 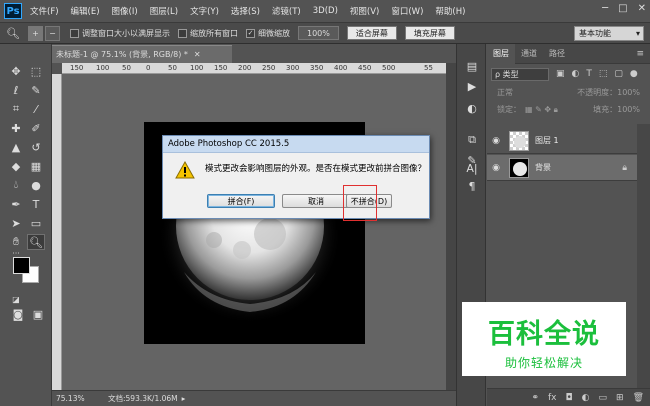 What do you see at coordinates (16, 71) in the screenshot?
I see `move-tool-icon: ✥` at bounding box center [16, 71].